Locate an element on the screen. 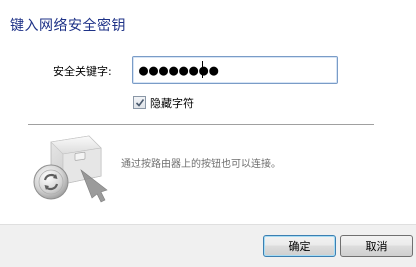 Image resolution: width=416 pixels, height=267 pixels. router-button-hint: 通过按路由器上的按钮也可以连接。 is located at coordinates (201, 164).